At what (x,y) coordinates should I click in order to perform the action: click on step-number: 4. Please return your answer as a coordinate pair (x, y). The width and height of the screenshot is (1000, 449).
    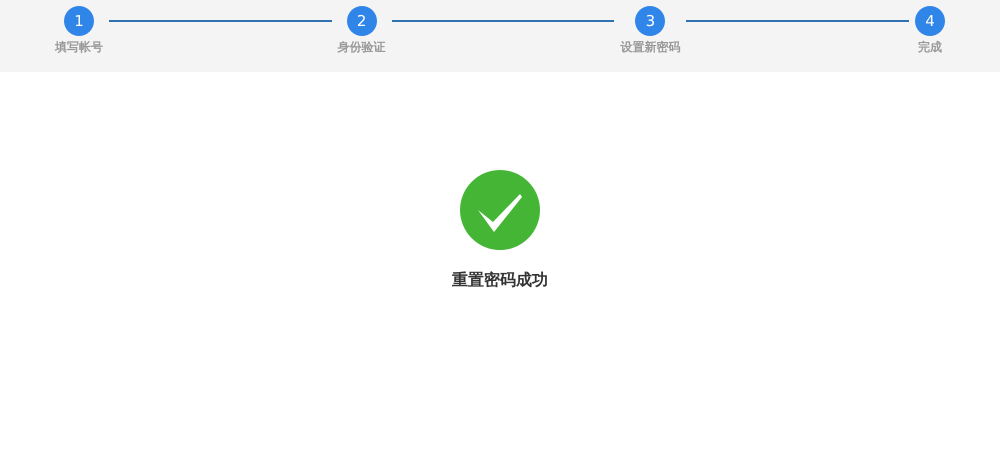
    Looking at the image, I should click on (930, 21).